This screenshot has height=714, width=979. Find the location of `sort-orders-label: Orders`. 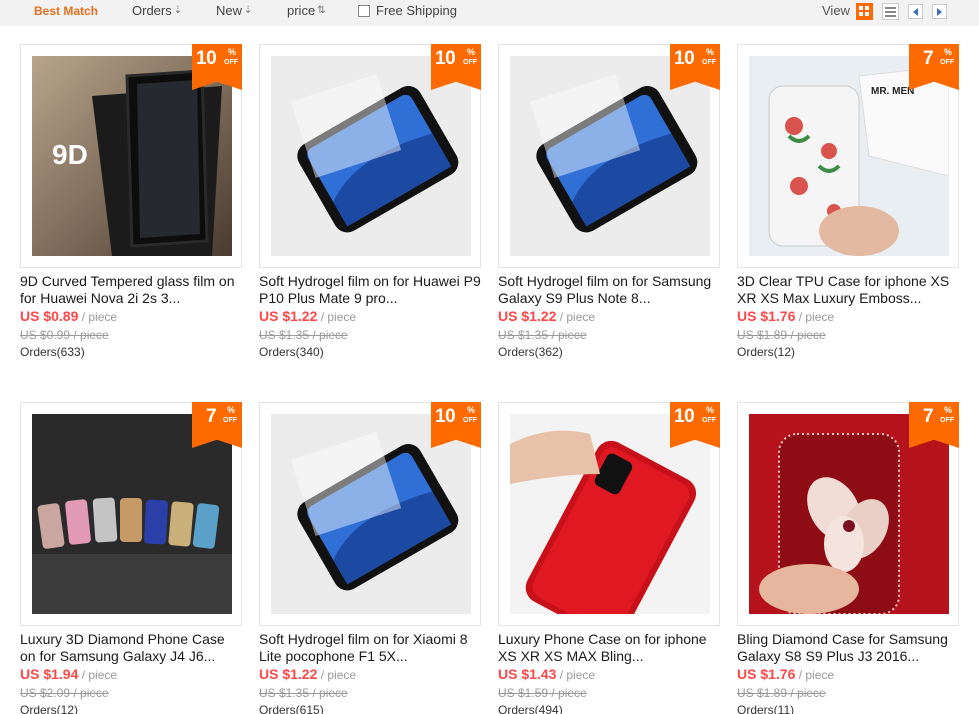

sort-orders-label: Orders is located at coordinates (152, 10).